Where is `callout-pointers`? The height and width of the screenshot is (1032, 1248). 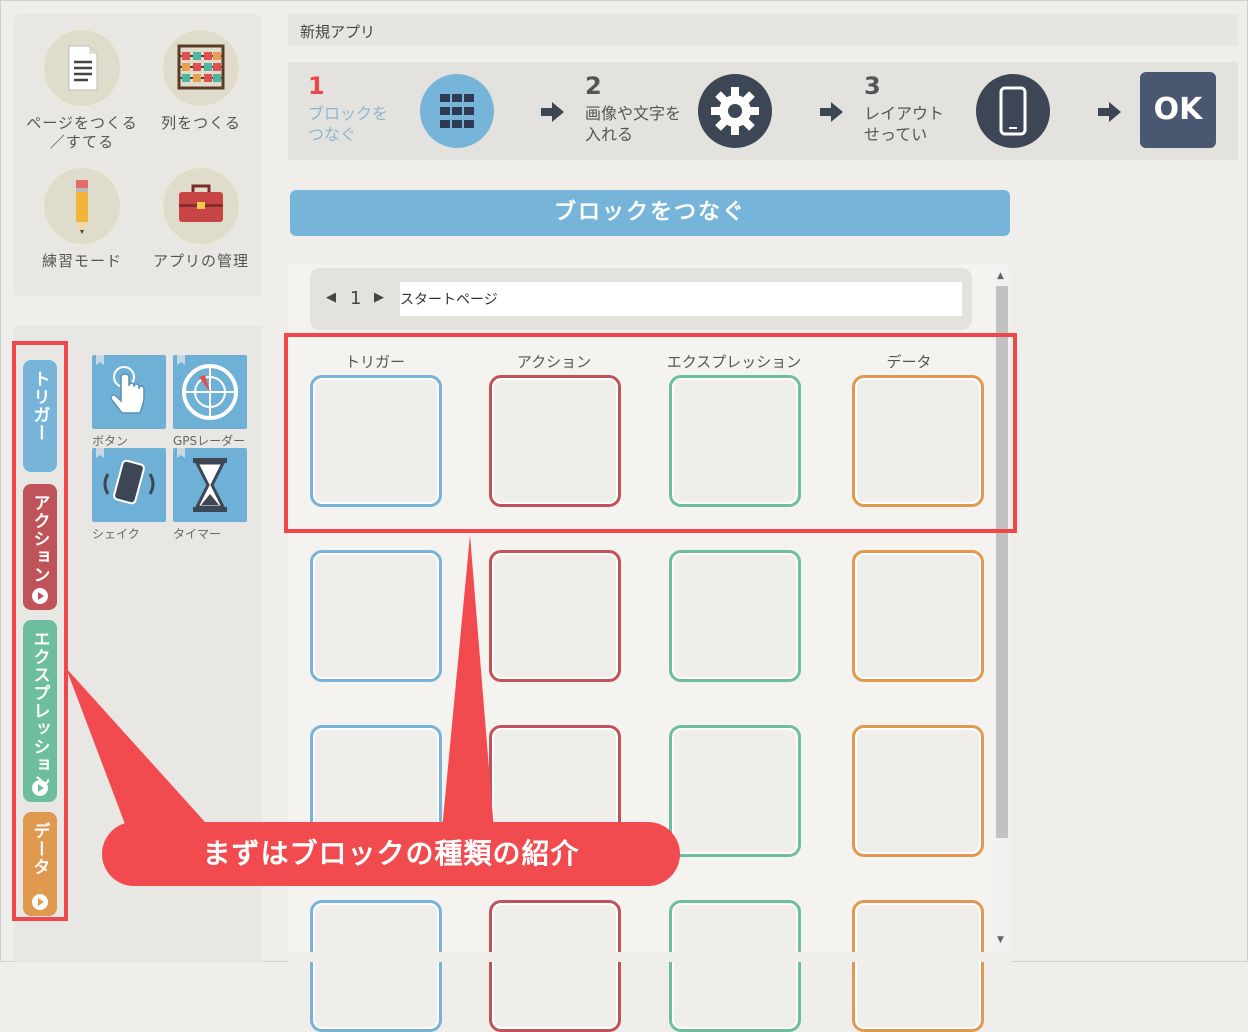 callout-pointers is located at coordinates (280, 683).